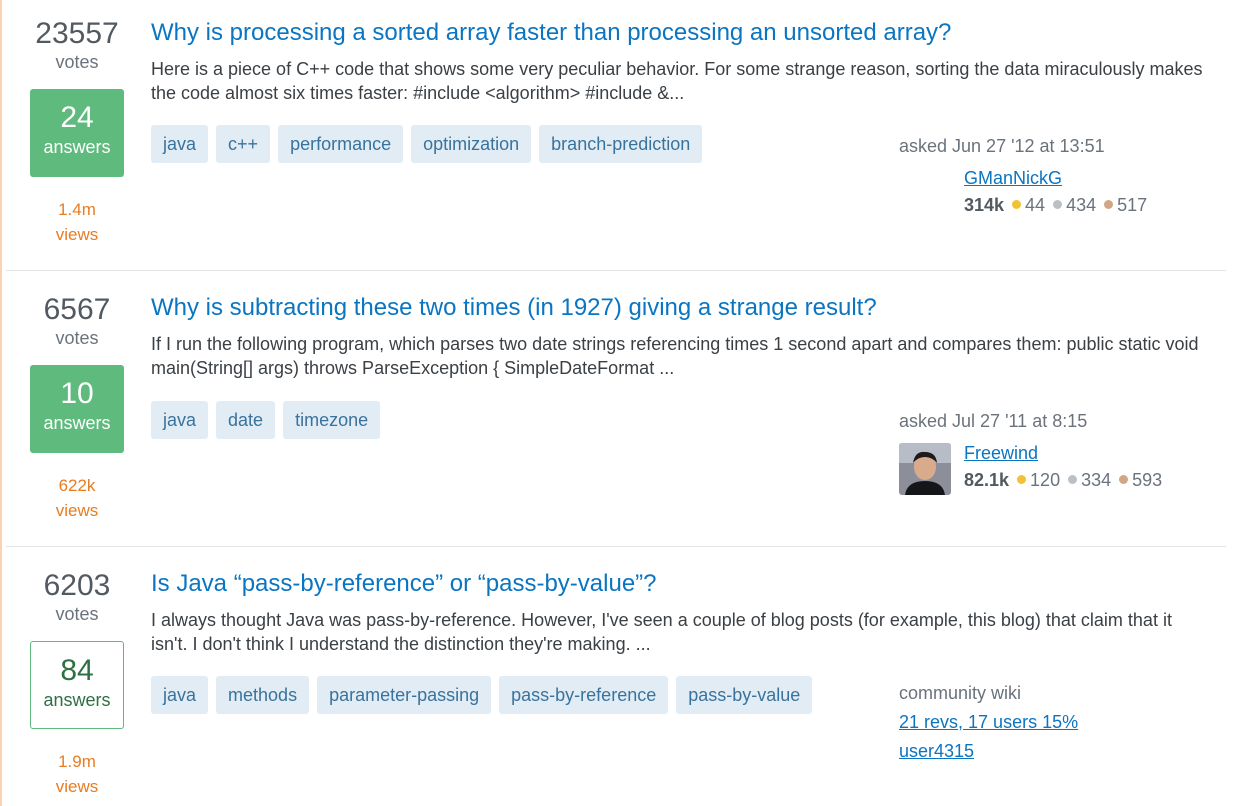 The image size is (1240, 806). What do you see at coordinates (1001, 453) in the screenshot?
I see `user-name-link: Freewind` at bounding box center [1001, 453].